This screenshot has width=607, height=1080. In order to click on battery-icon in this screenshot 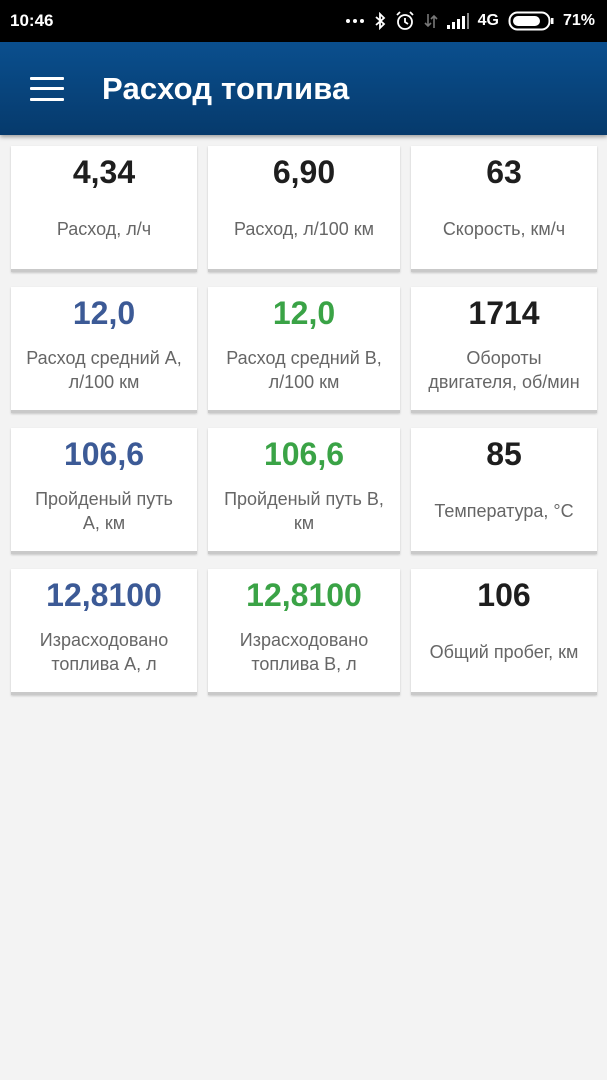, I will do `click(531, 21)`.